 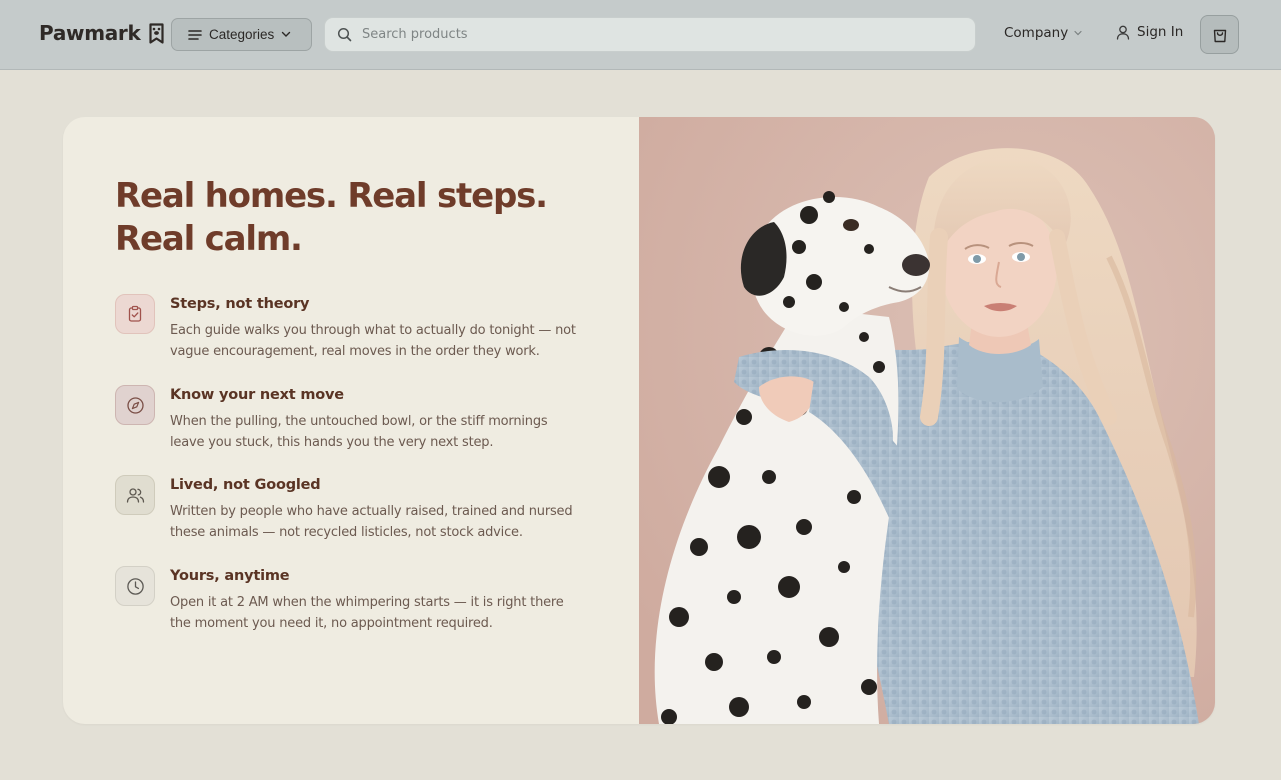 I want to click on brand-logo: Pawmark, so click(x=101, y=33).